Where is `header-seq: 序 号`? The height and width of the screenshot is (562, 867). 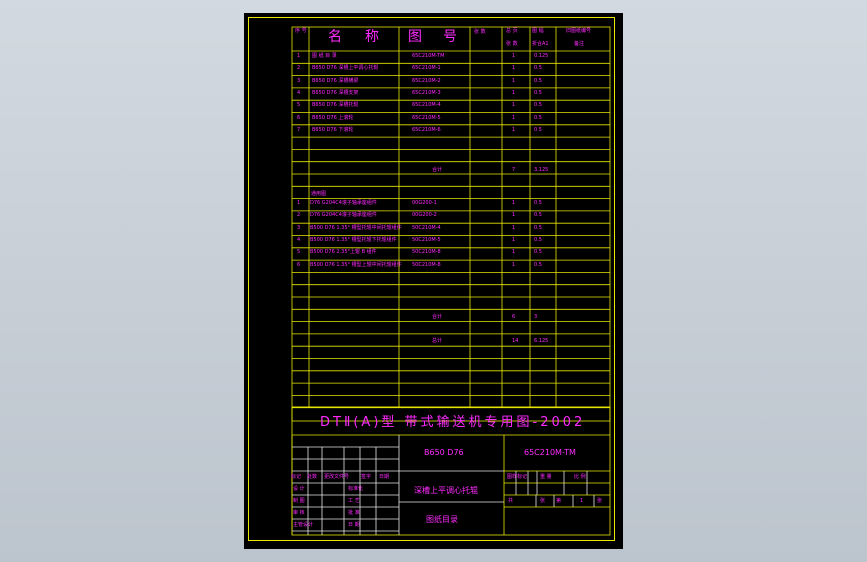
header-seq: 序 号 is located at coordinates (301, 31).